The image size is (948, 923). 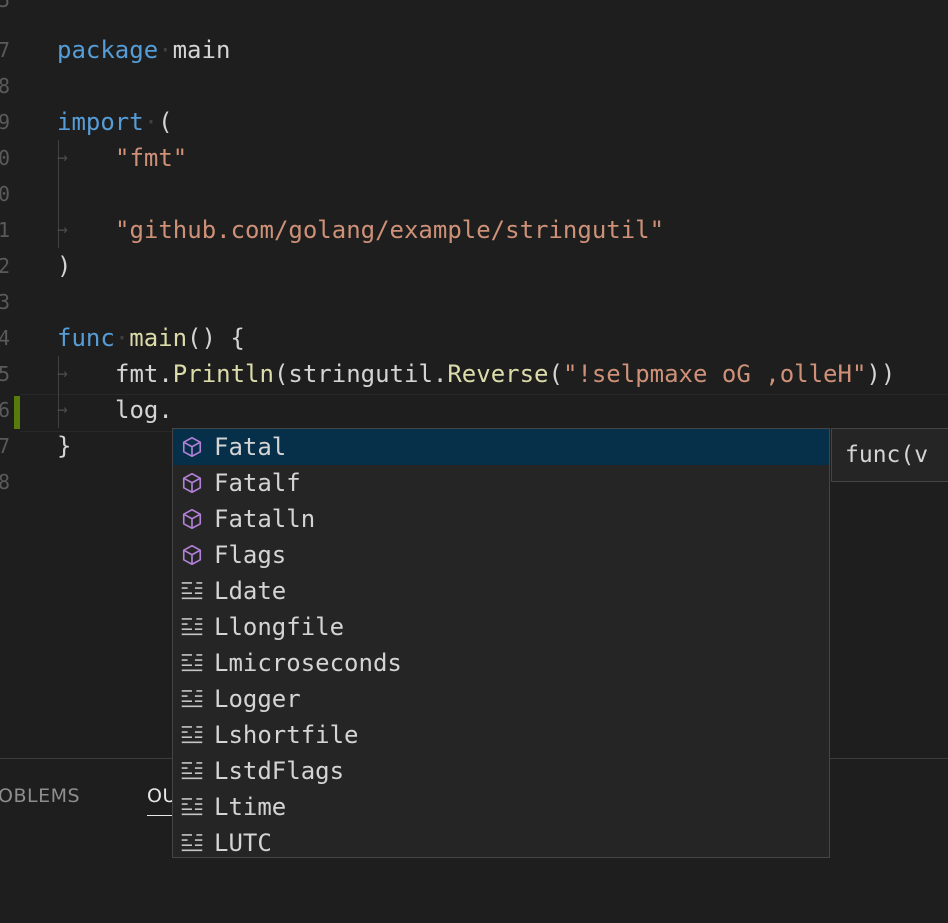 What do you see at coordinates (501, 771) in the screenshot?
I see `suggestion-item: LstdFlags` at bounding box center [501, 771].